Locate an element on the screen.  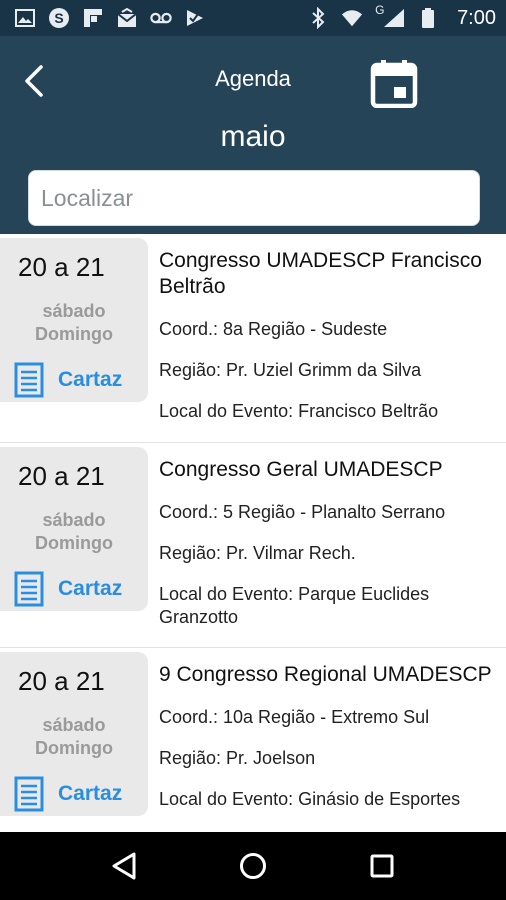
system-icons: G 7:00 is located at coordinates (401, 16).